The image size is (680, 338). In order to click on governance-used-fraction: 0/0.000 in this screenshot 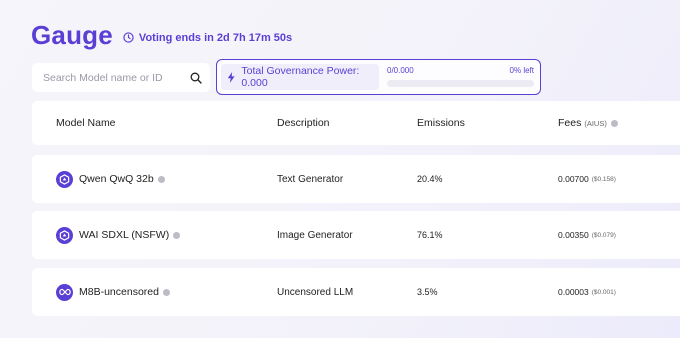, I will do `click(400, 70)`.